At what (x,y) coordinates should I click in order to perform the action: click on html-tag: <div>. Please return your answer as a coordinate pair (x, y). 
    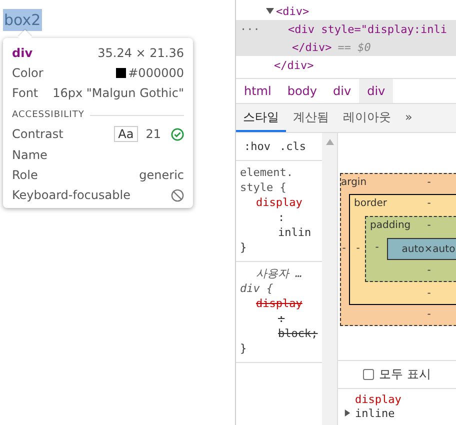
    Looking at the image, I should click on (293, 11).